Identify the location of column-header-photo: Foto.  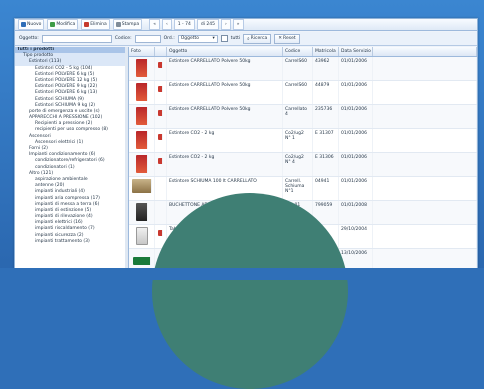
(142, 51).